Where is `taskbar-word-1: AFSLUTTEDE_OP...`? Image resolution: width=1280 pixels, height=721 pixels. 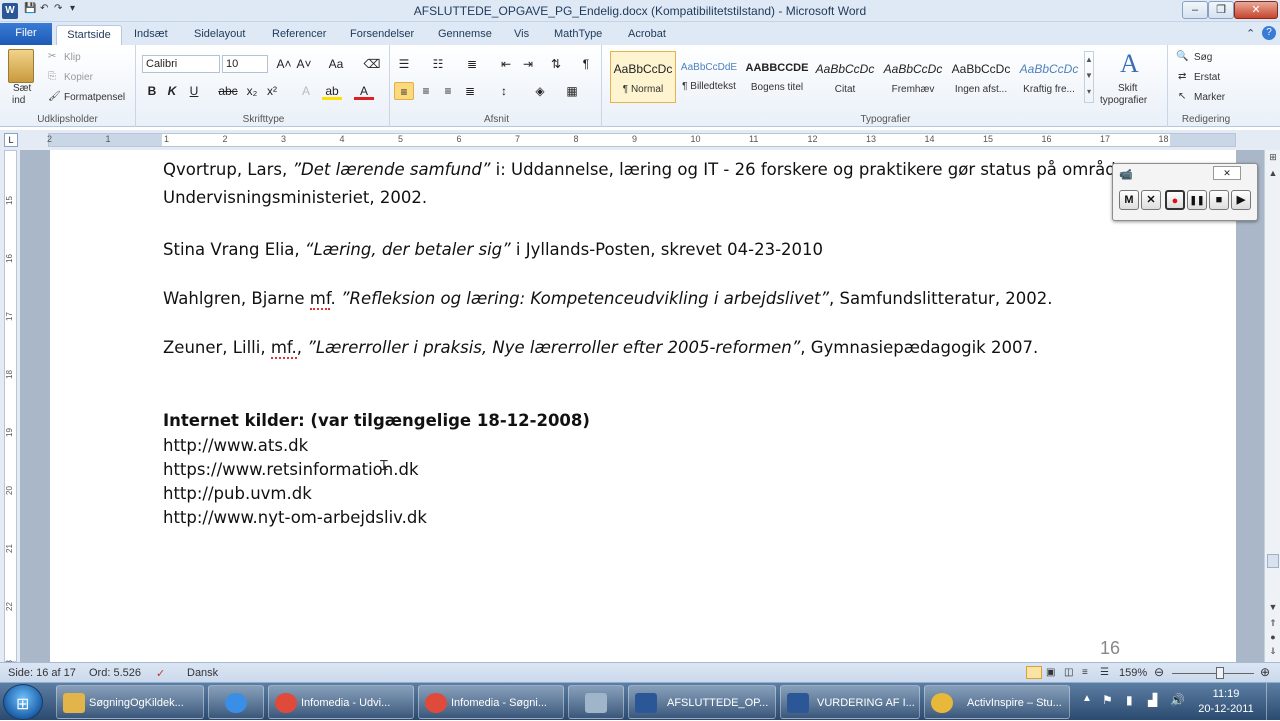
taskbar-word-1: AFSLUTTEDE_OP... is located at coordinates (702, 702).